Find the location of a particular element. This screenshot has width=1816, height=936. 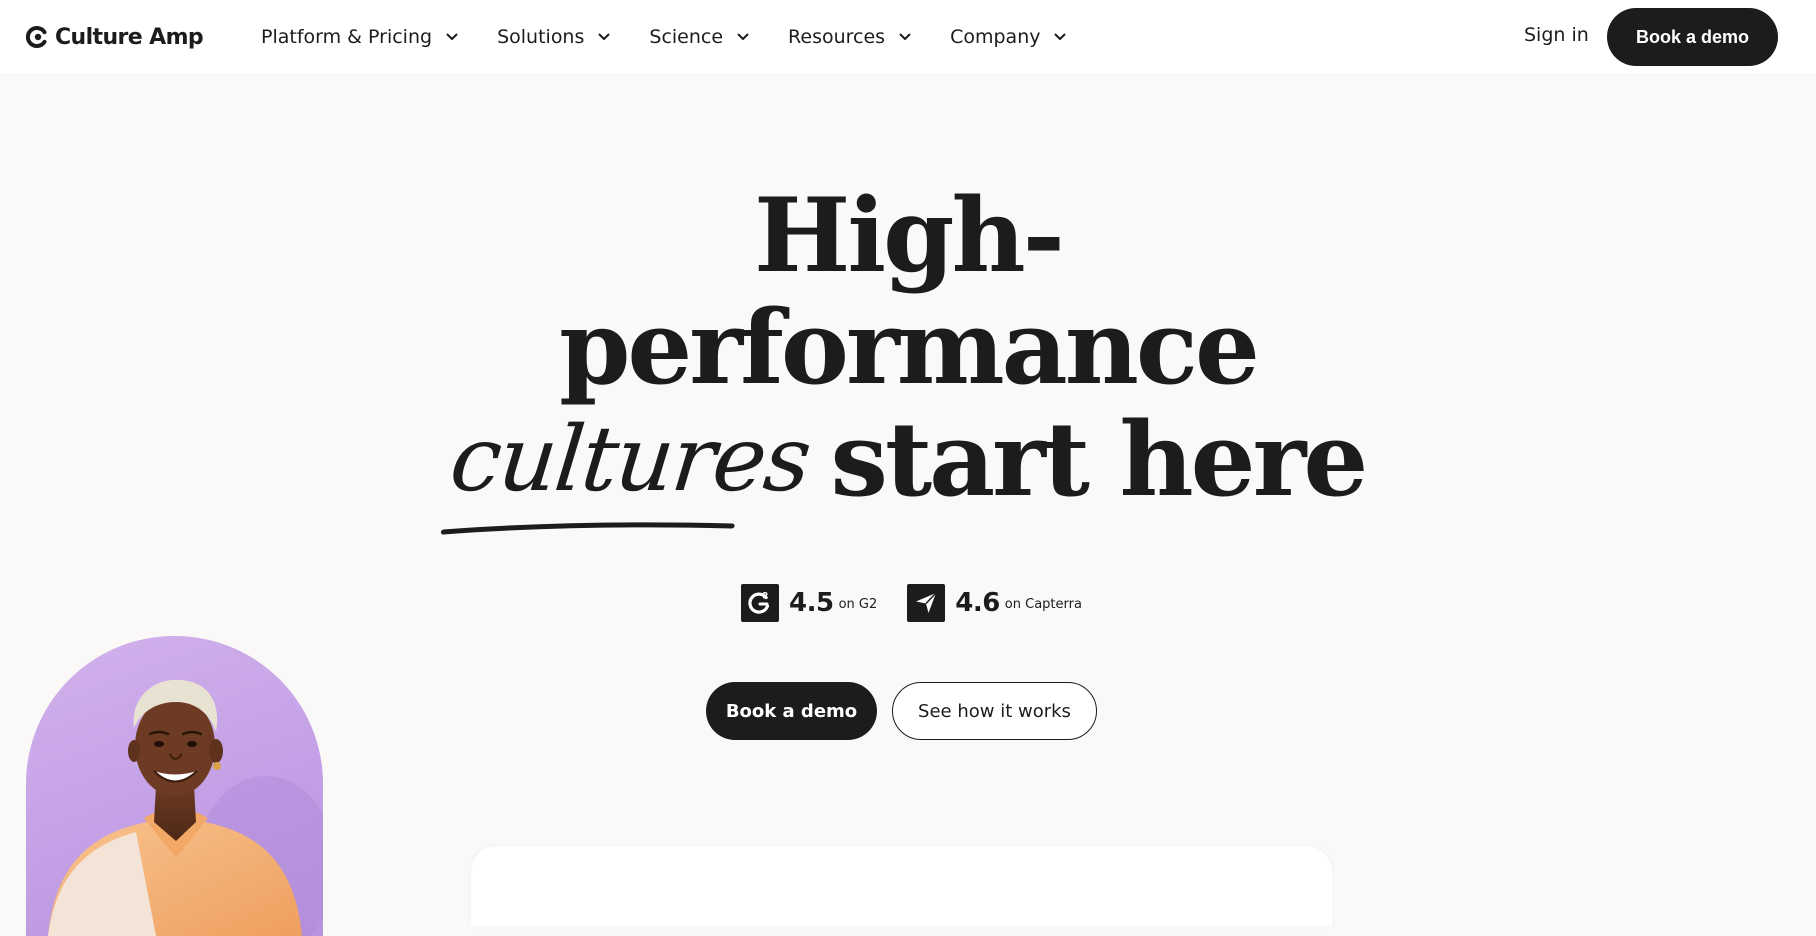

headline-line-3: cultures start here is located at coordinates (908, 467).